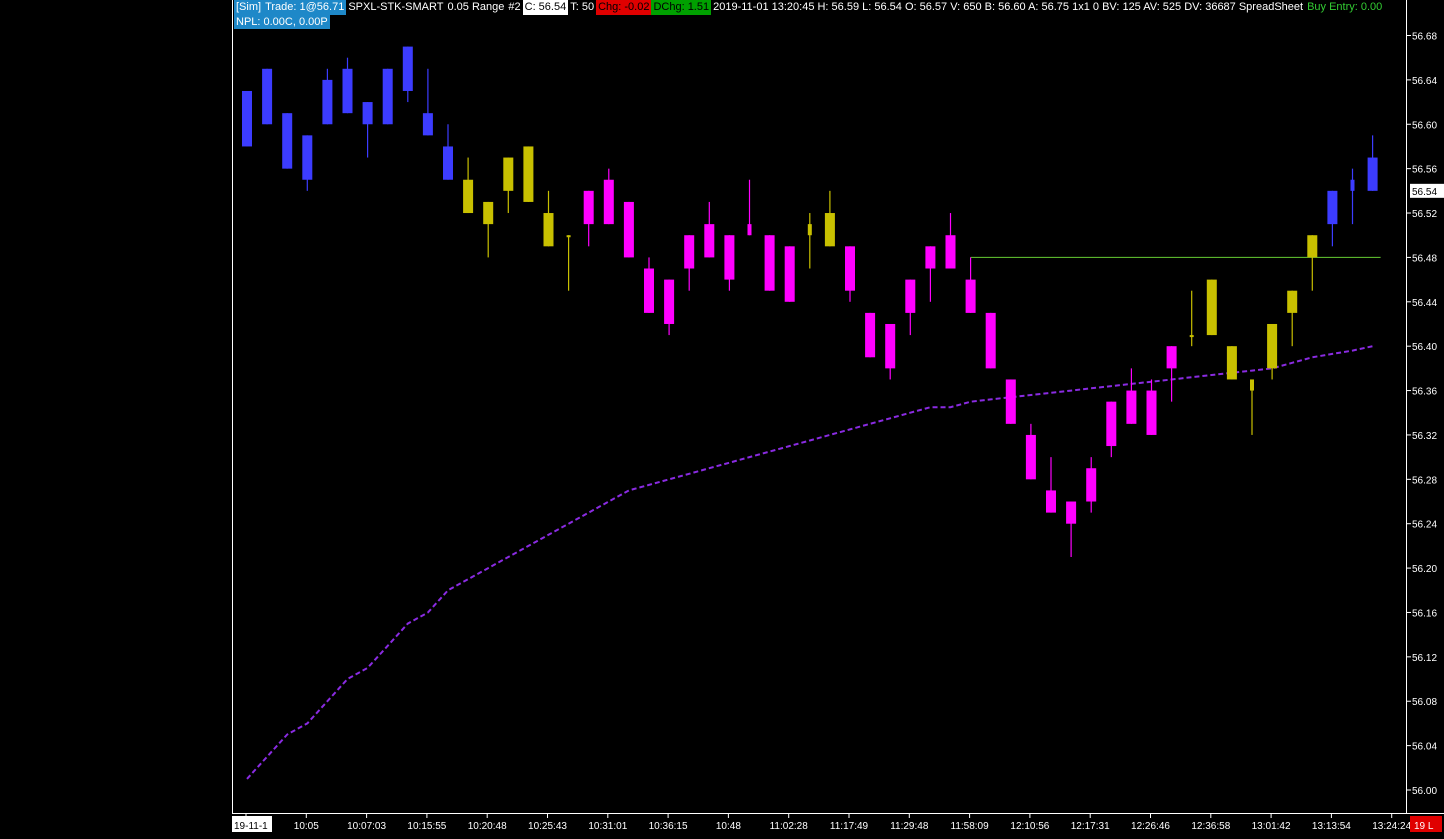  Describe the element at coordinates (251, 826) in the screenshot. I see `x-tick-label: 19-11-1` at that location.